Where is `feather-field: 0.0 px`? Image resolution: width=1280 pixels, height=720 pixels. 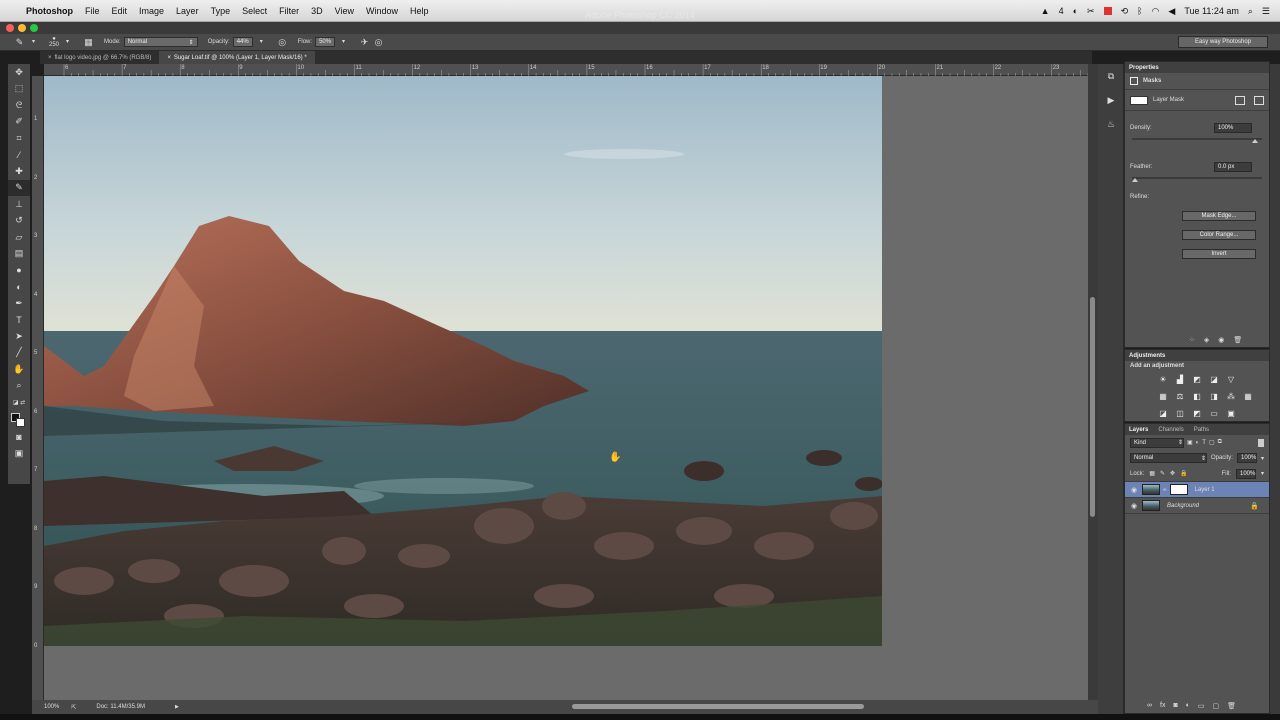 feather-field: 0.0 px is located at coordinates (1233, 167).